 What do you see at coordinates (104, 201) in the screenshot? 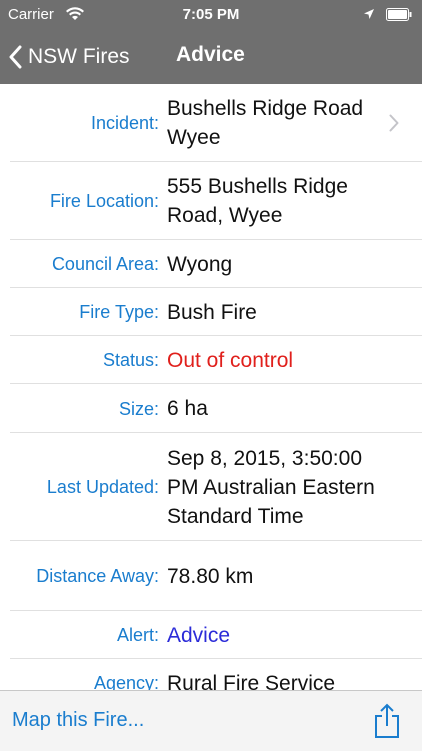
I see `detail-label: Fire Location:` at bounding box center [104, 201].